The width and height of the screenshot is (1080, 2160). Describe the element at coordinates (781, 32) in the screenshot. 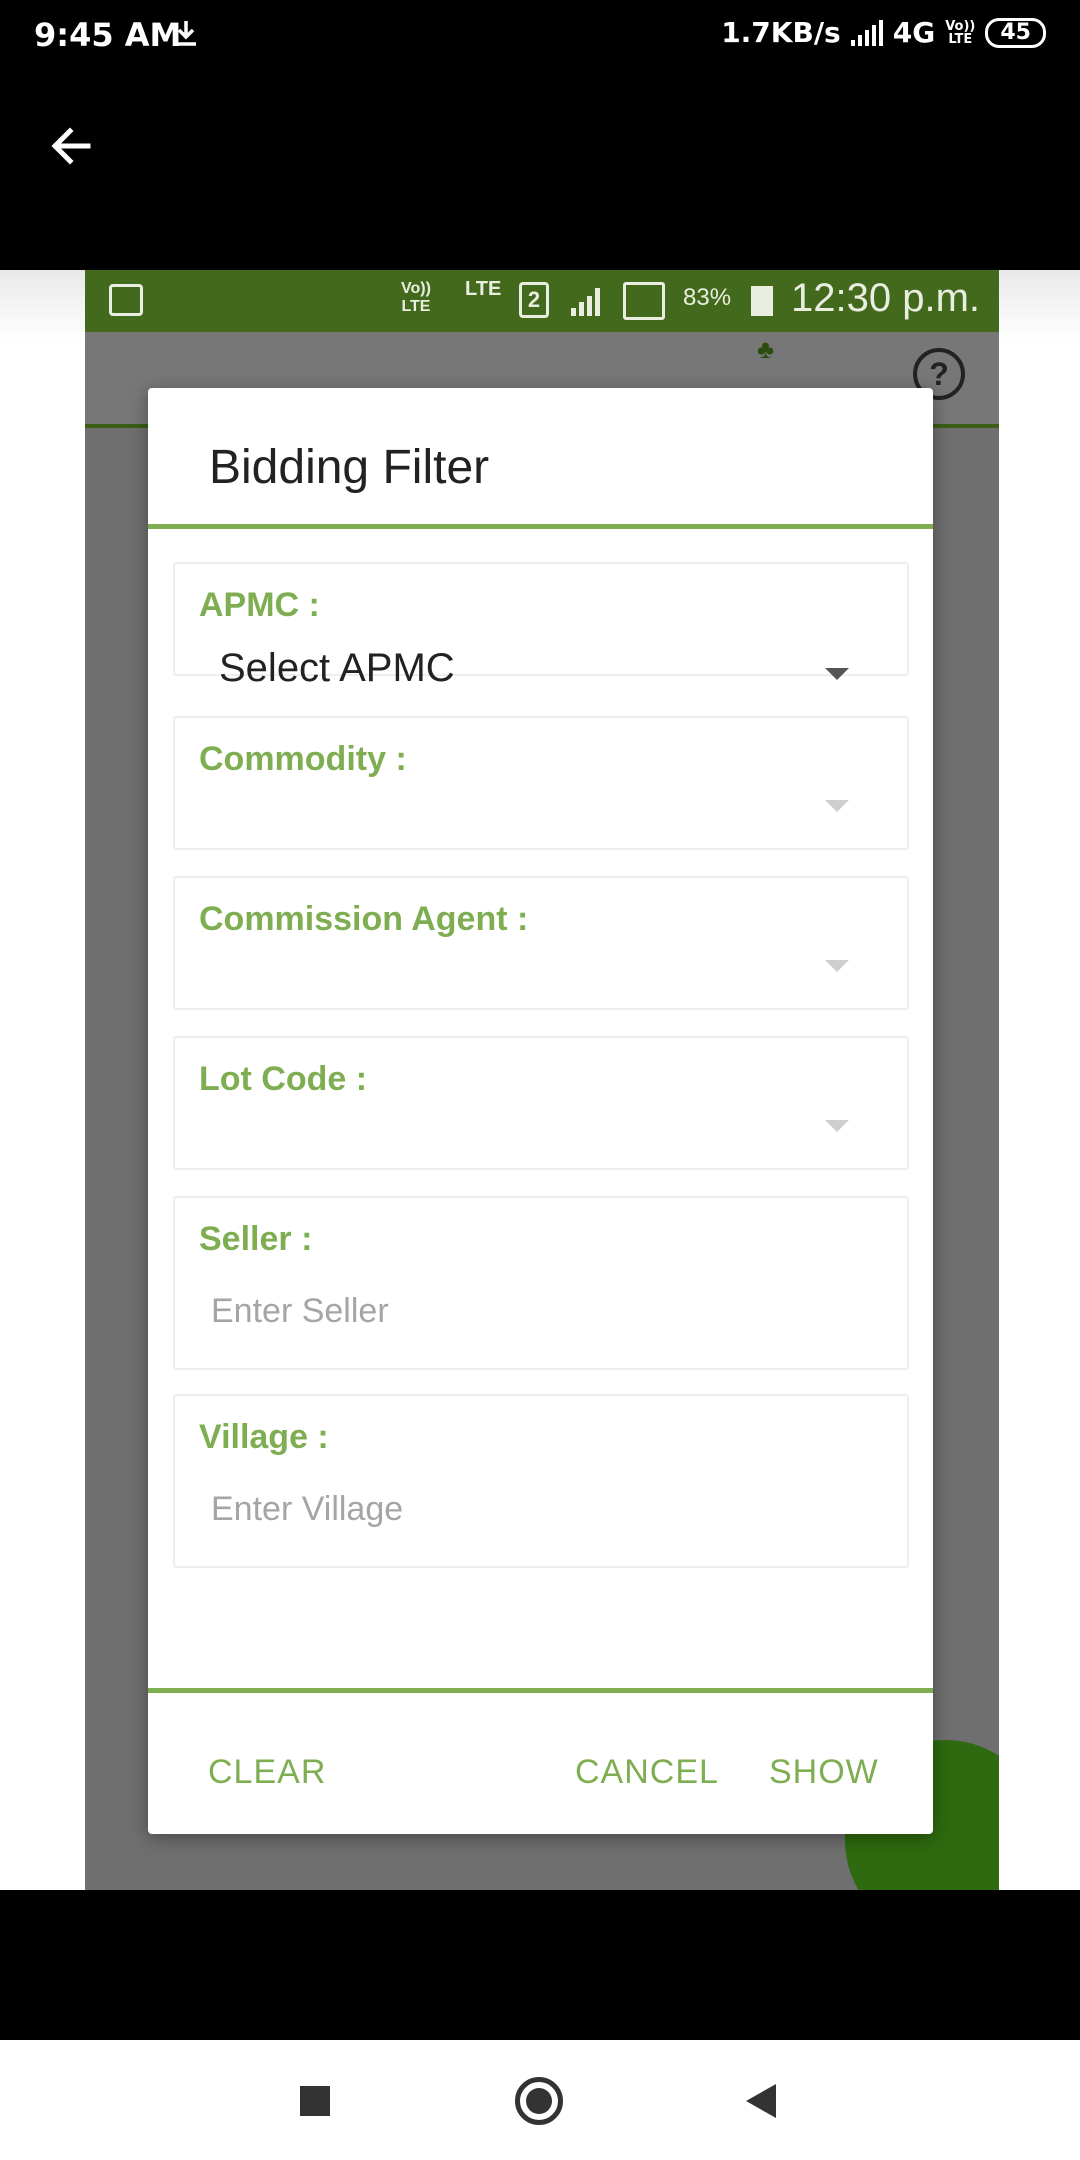

I see `network-speed: 1.7KB/s` at that location.